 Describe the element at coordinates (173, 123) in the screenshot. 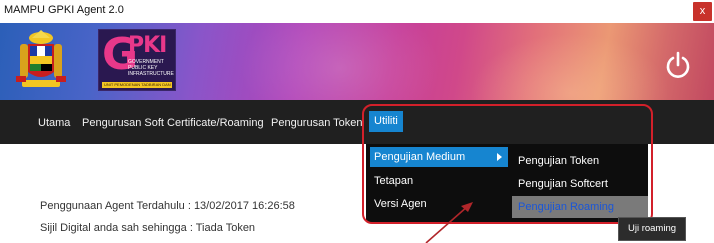

I see `menu-pengurusan-soft-certificate: Pengurusan Soft Certificate/Roaming` at that location.